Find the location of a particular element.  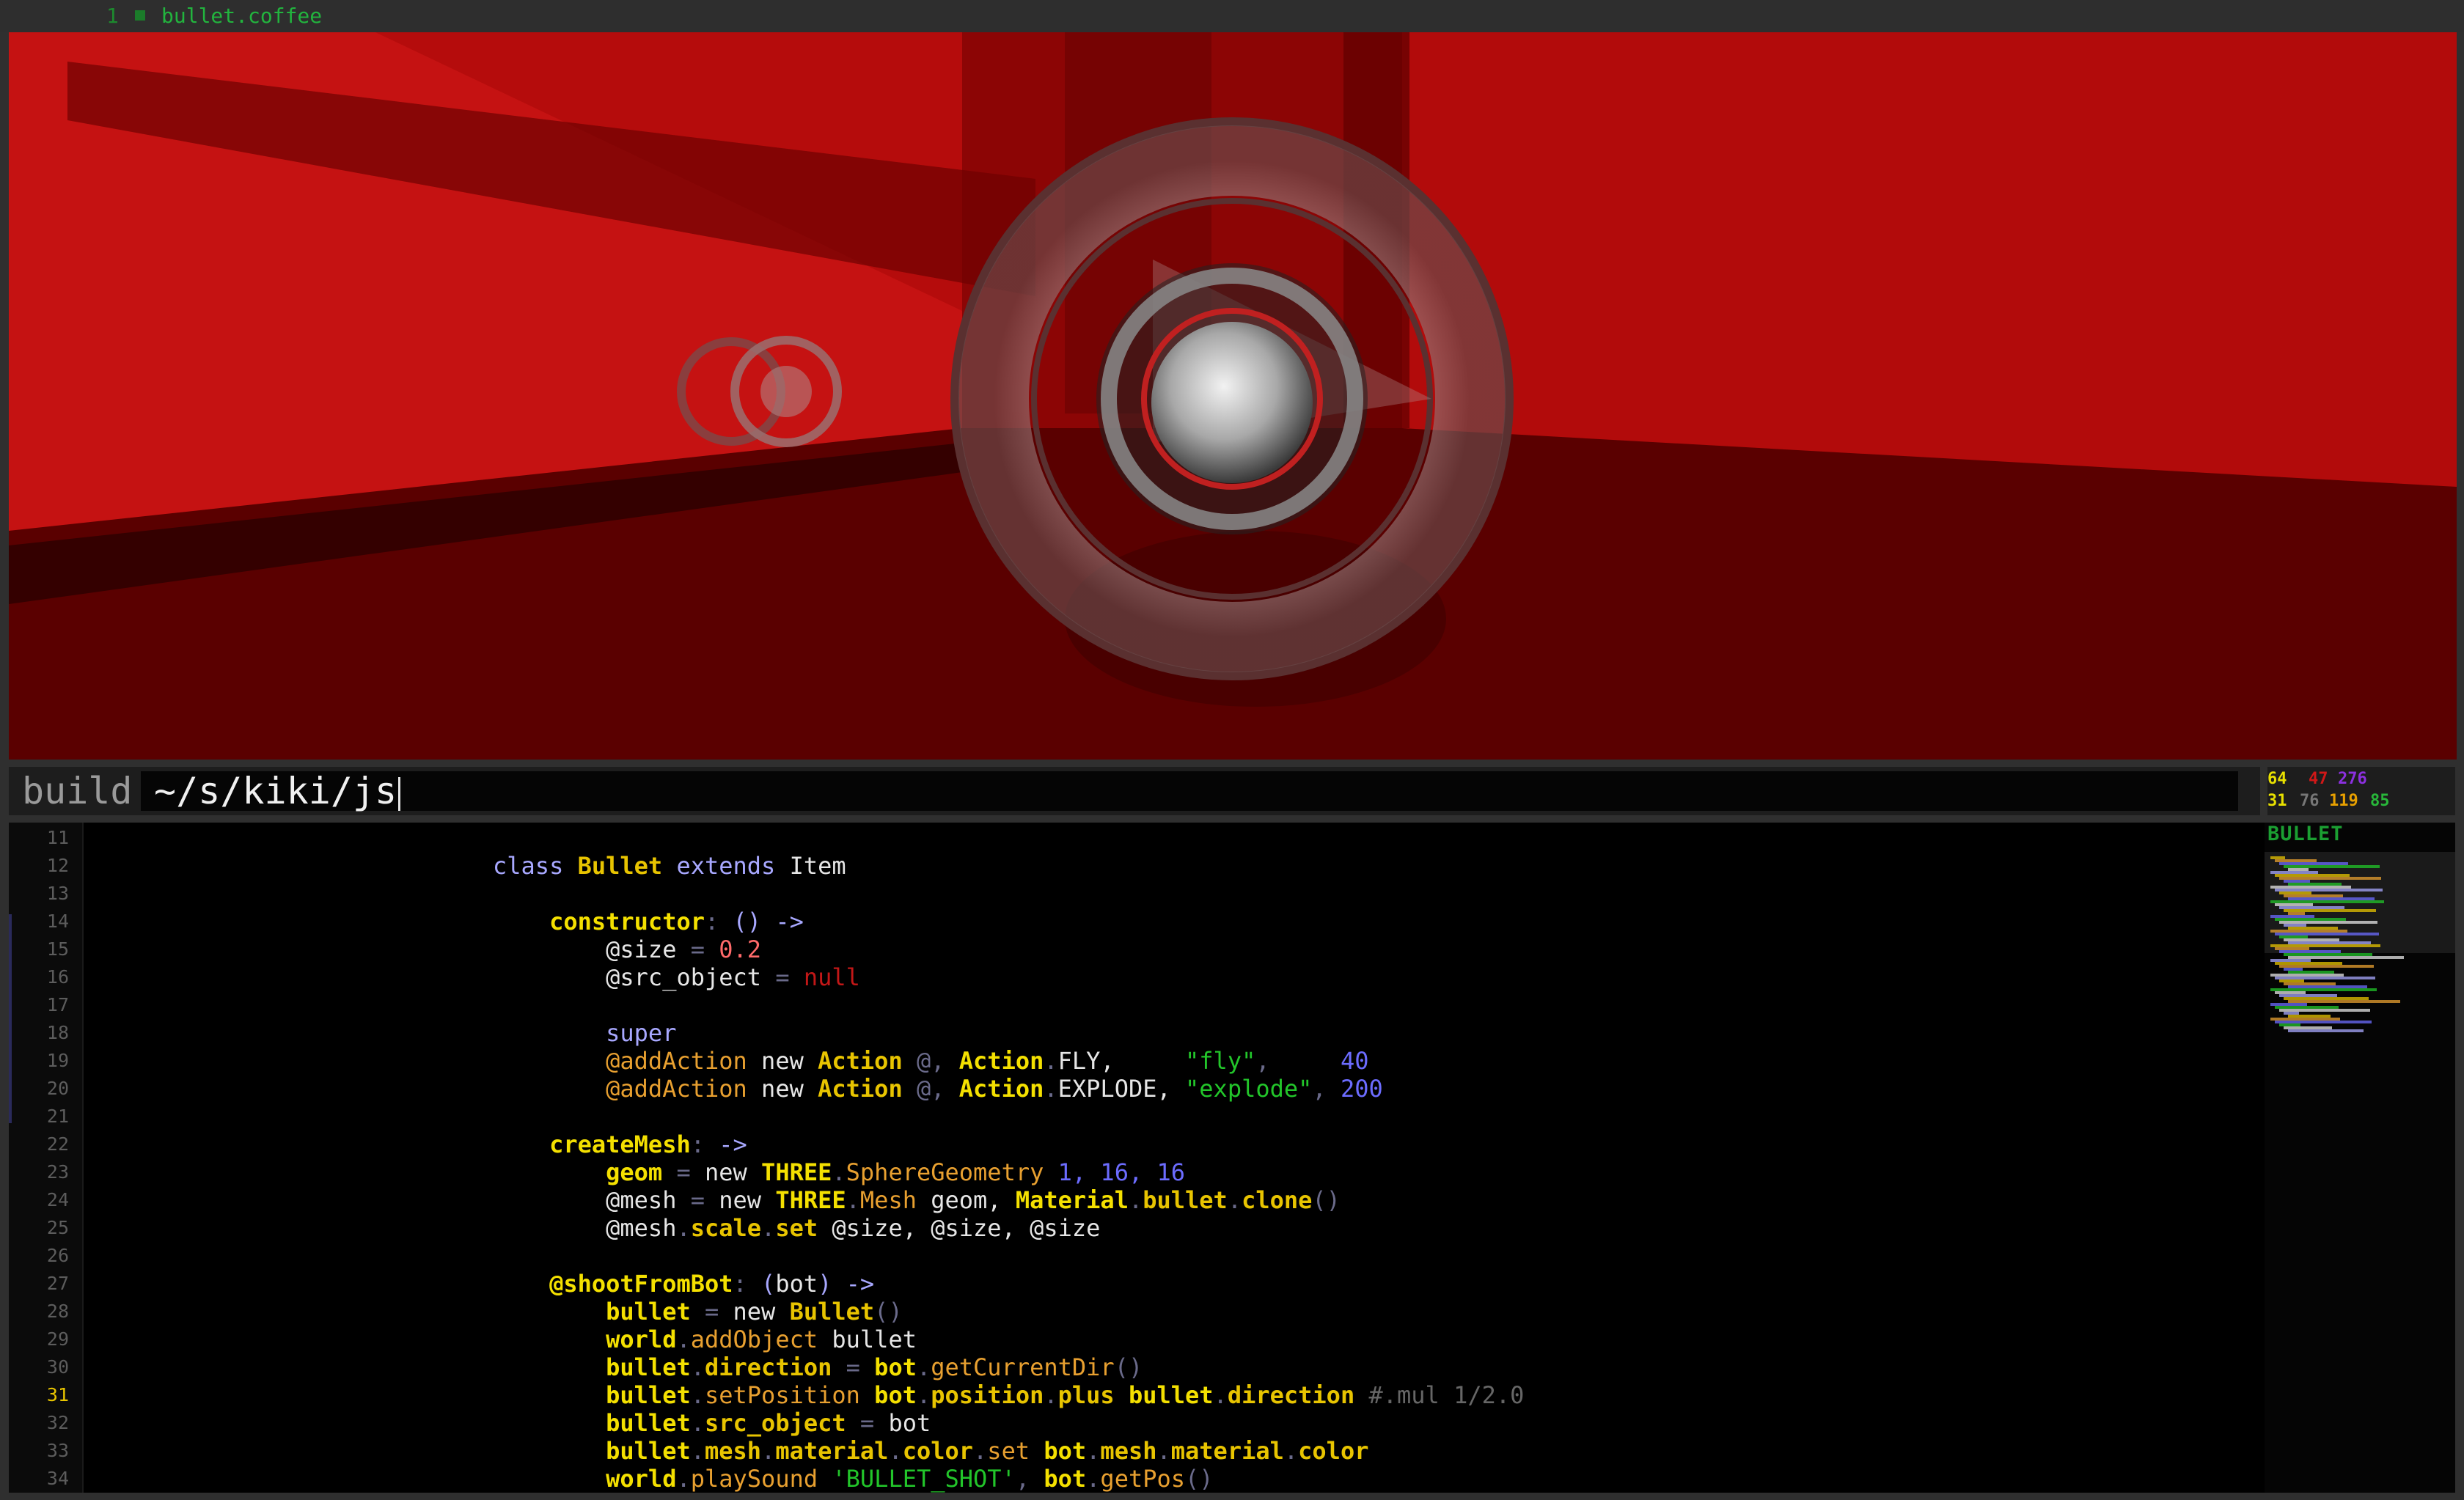

code-token: @src_object is located at coordinates (627, 977).